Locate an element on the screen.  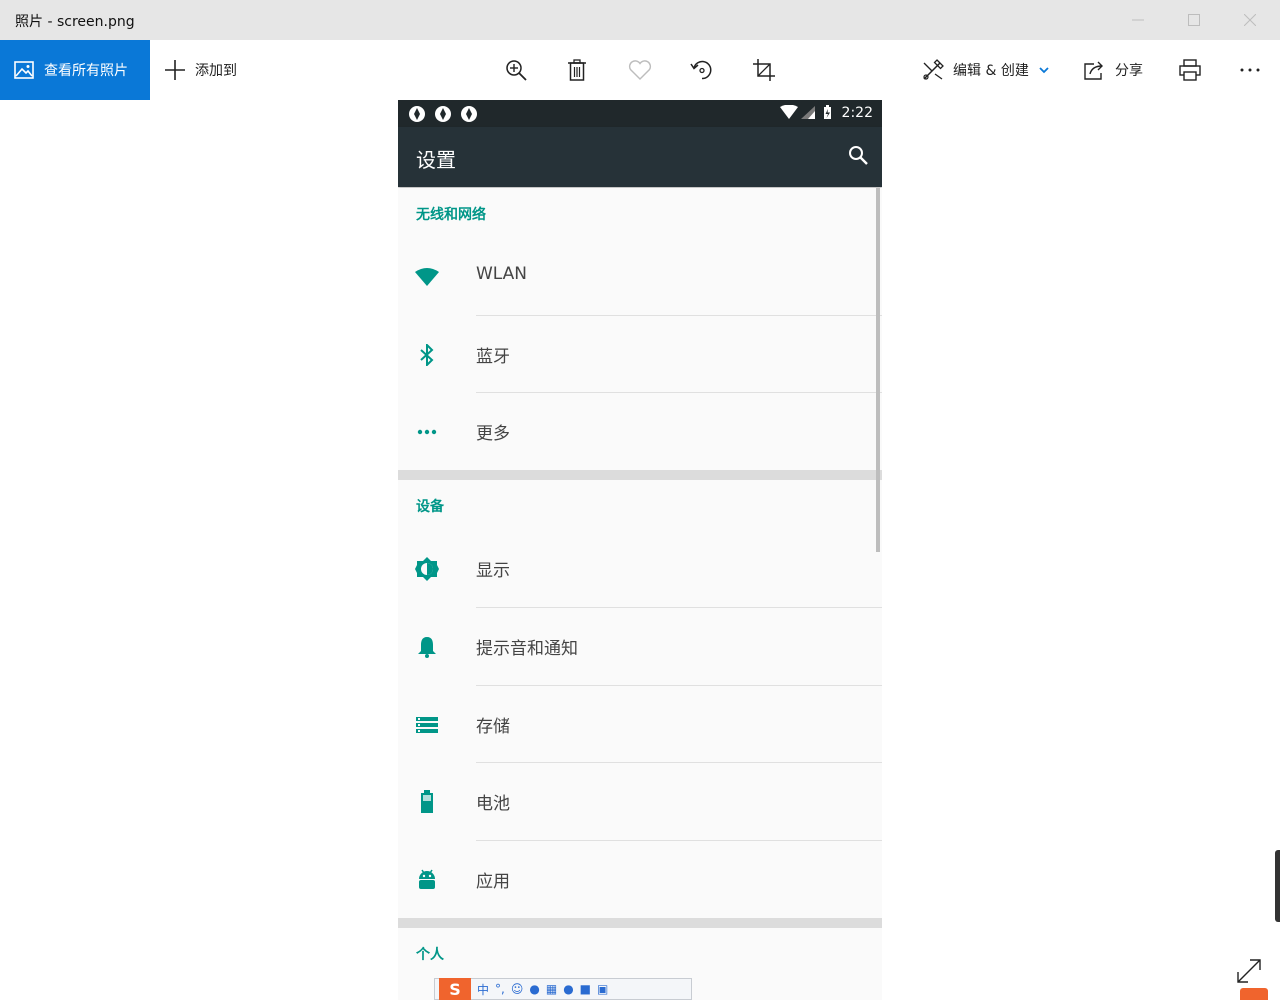
zoom-in-icon is located at coordinates (516, 70).